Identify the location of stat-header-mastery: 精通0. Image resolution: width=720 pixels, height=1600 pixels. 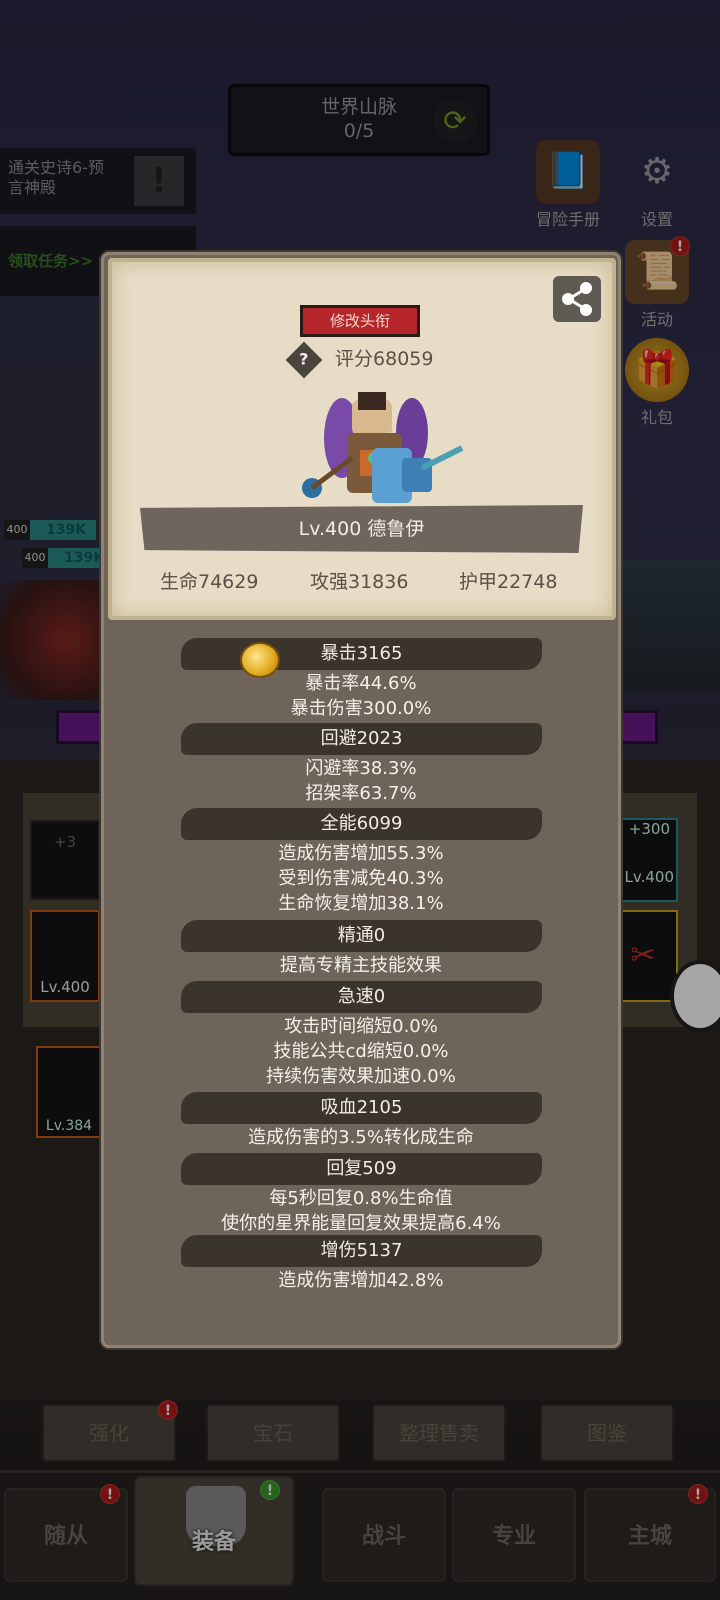
(361, 936).